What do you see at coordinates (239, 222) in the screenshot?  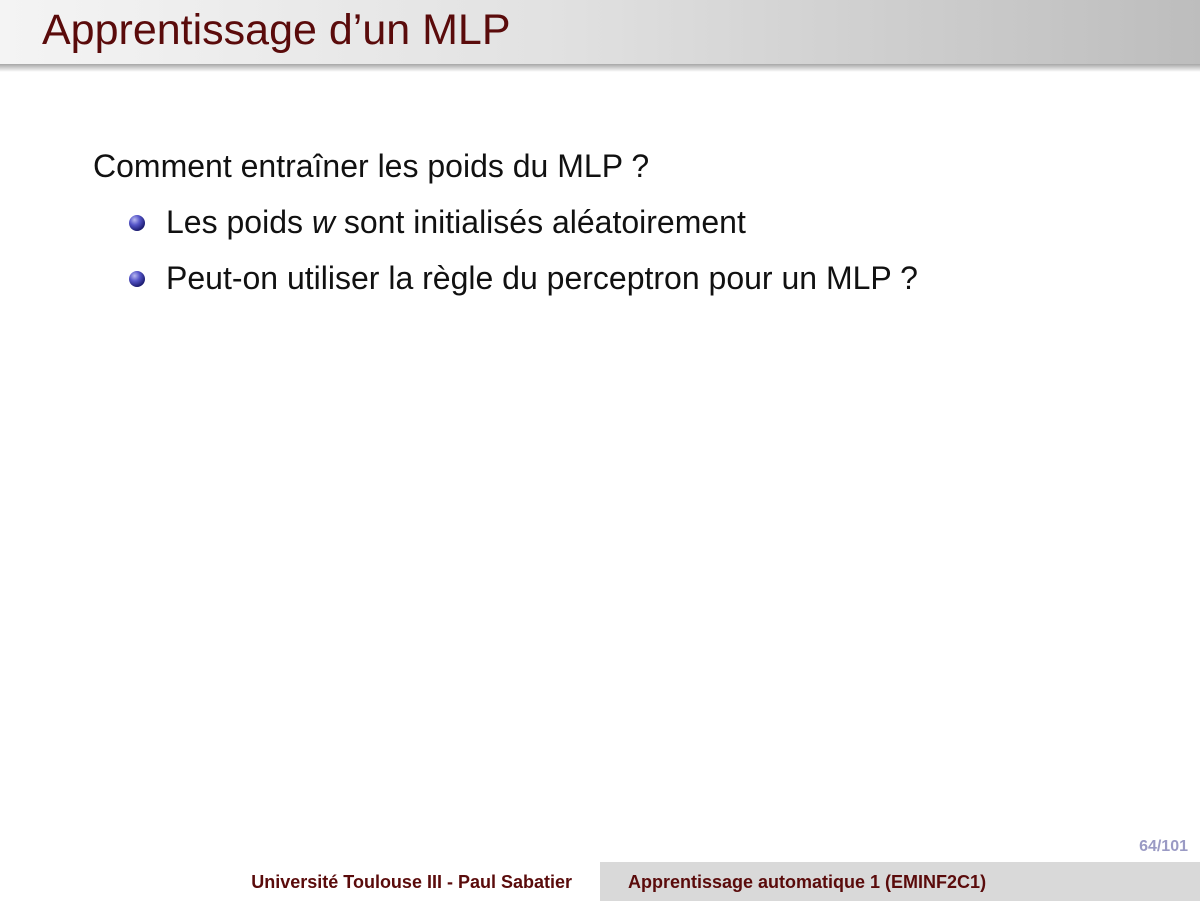 I see `bullet-text-part: Les poids` at bounding box center [239, 222].